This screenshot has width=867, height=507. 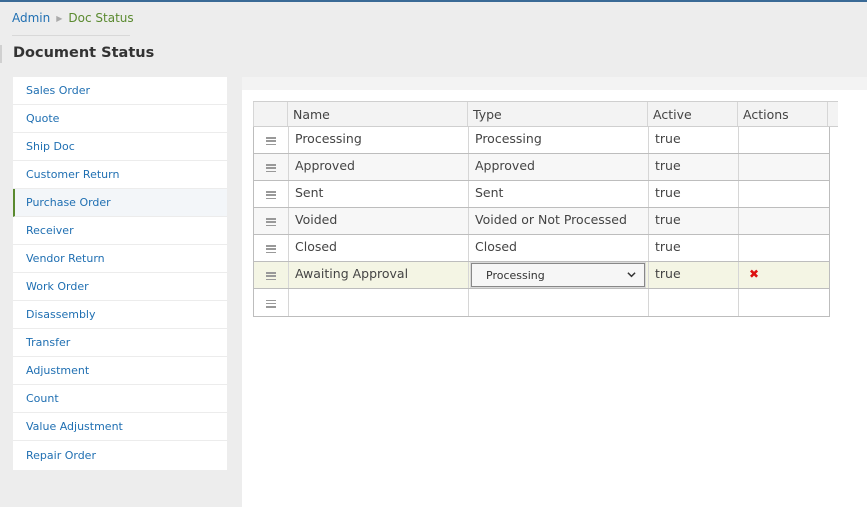 I want to click on sidebar-item-vendor-return: Vendor Return, so click(x=120, y=259).